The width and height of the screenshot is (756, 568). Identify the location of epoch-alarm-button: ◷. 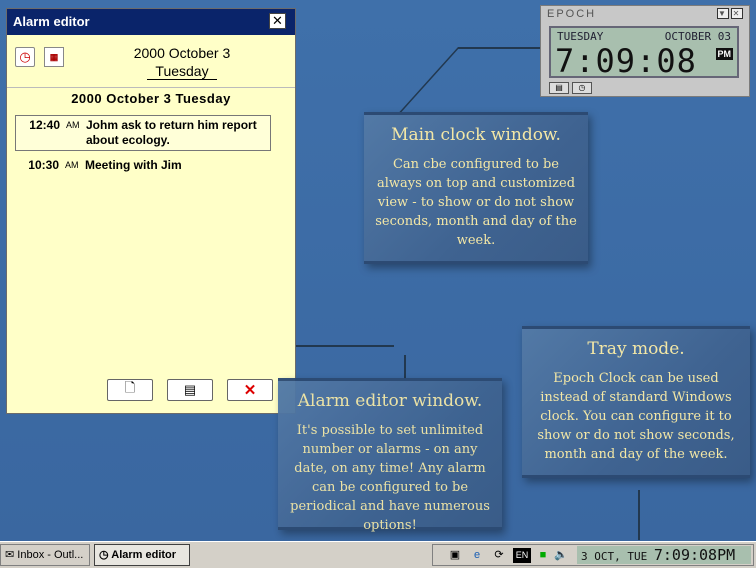
(582, 88).